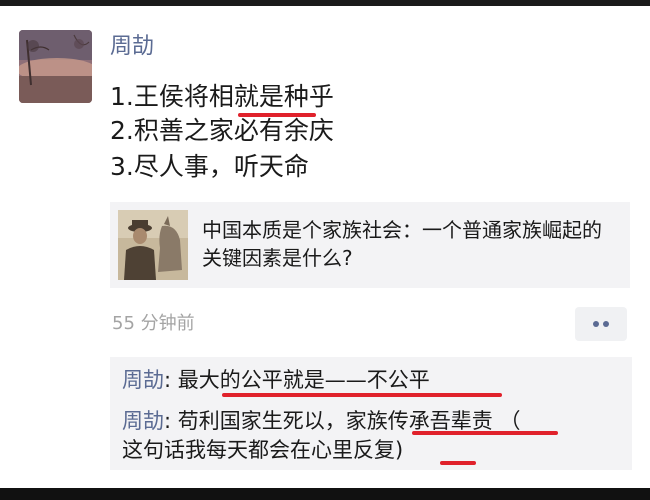 The image size is (650, 500). Describe the element at coordinates (402, 244) in the screenshot. I see `article-title: 中国本质是个家族社会：一个普通家族崛起的关键因素是什么?` at that location.